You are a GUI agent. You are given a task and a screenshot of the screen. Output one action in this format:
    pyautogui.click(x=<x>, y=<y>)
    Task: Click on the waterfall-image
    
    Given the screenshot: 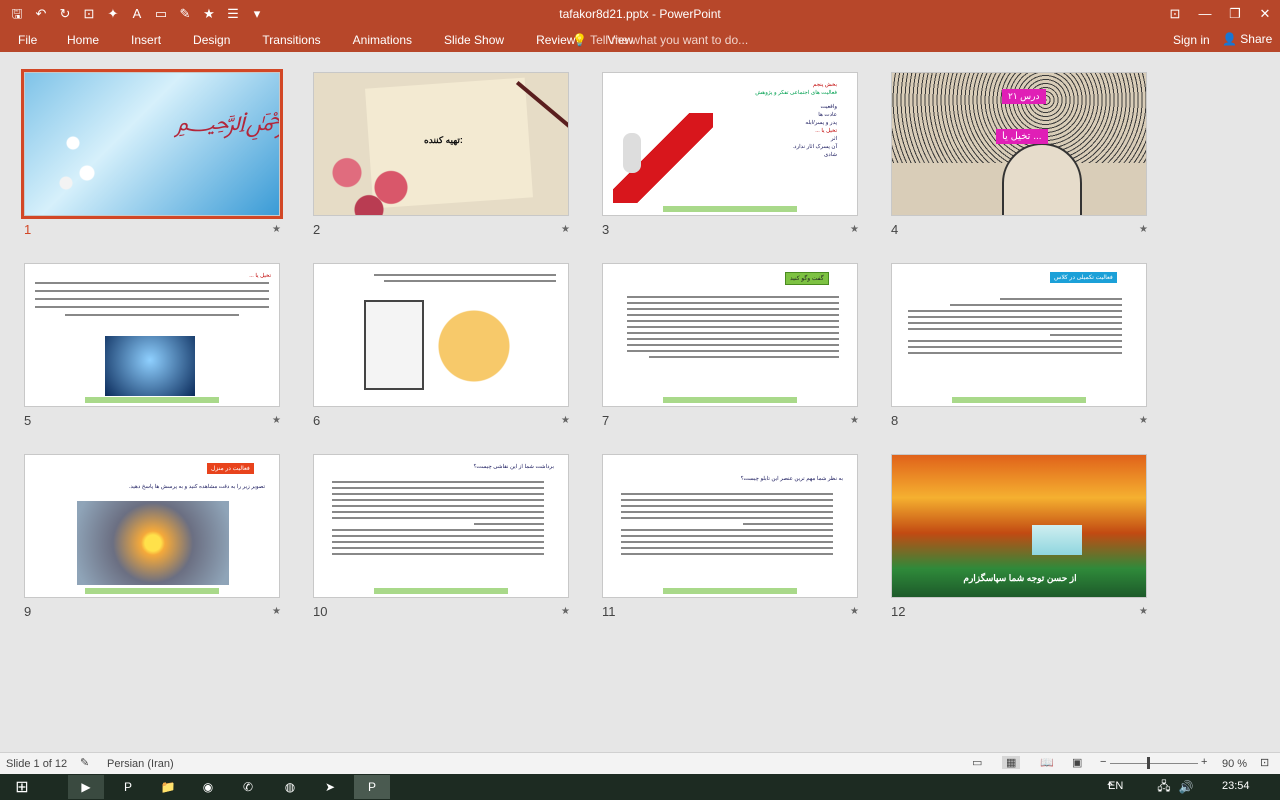 What is the action you would take?
    pyautogui.click(x=1057, y=540)
    